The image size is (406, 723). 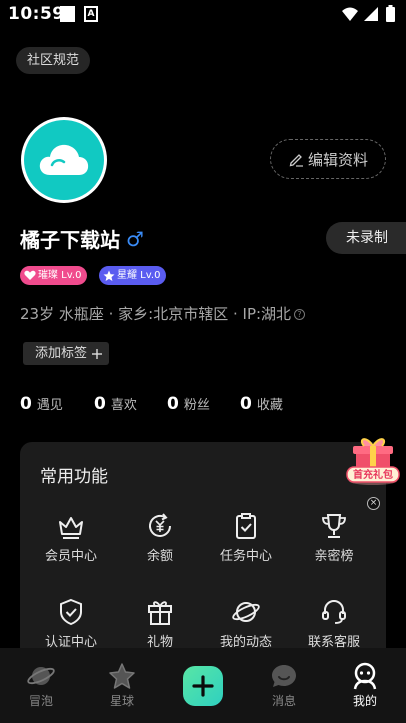 I want to click on gift-package-icon: 首充礼包, so click(x=373, y=461).